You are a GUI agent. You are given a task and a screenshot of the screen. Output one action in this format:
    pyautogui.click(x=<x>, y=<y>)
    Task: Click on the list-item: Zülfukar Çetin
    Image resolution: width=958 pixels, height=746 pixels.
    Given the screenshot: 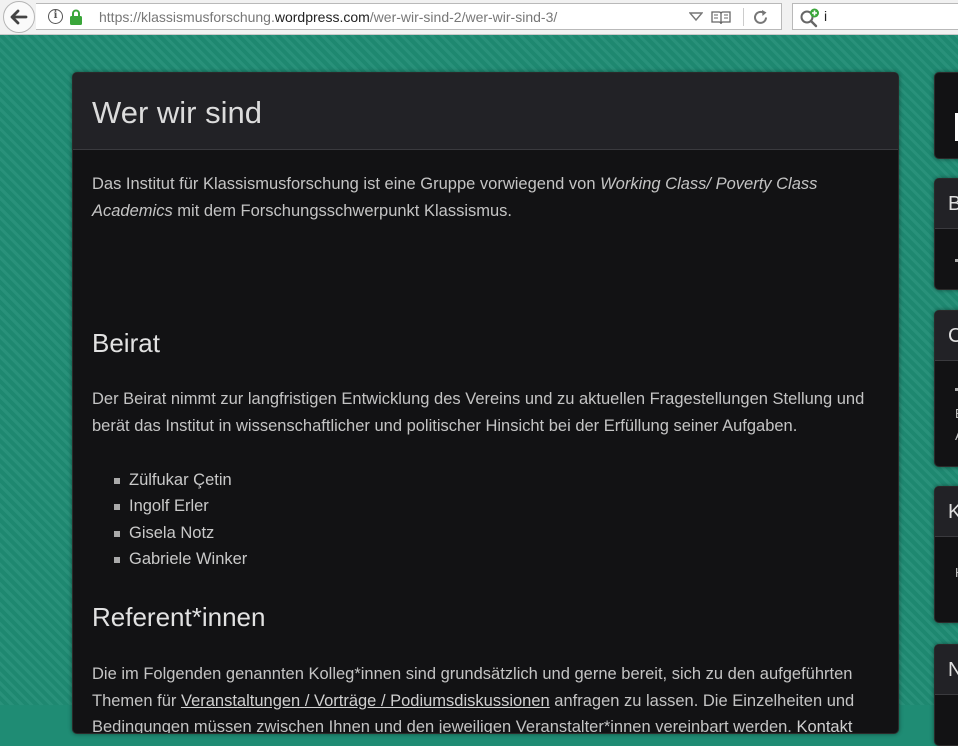 What is the action you would take?
    pyautogui.click(x=169, y=480)
    